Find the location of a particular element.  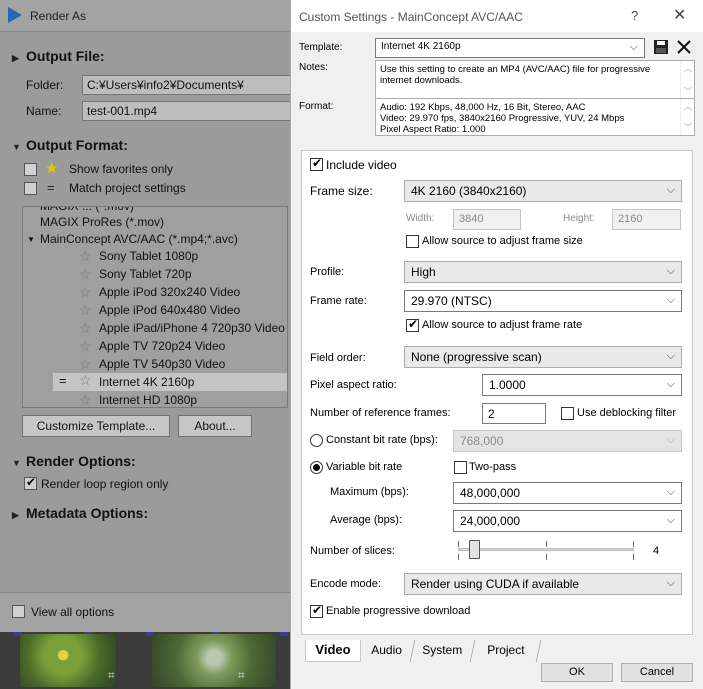

tab-system: System is located at coordinates (443, 651).